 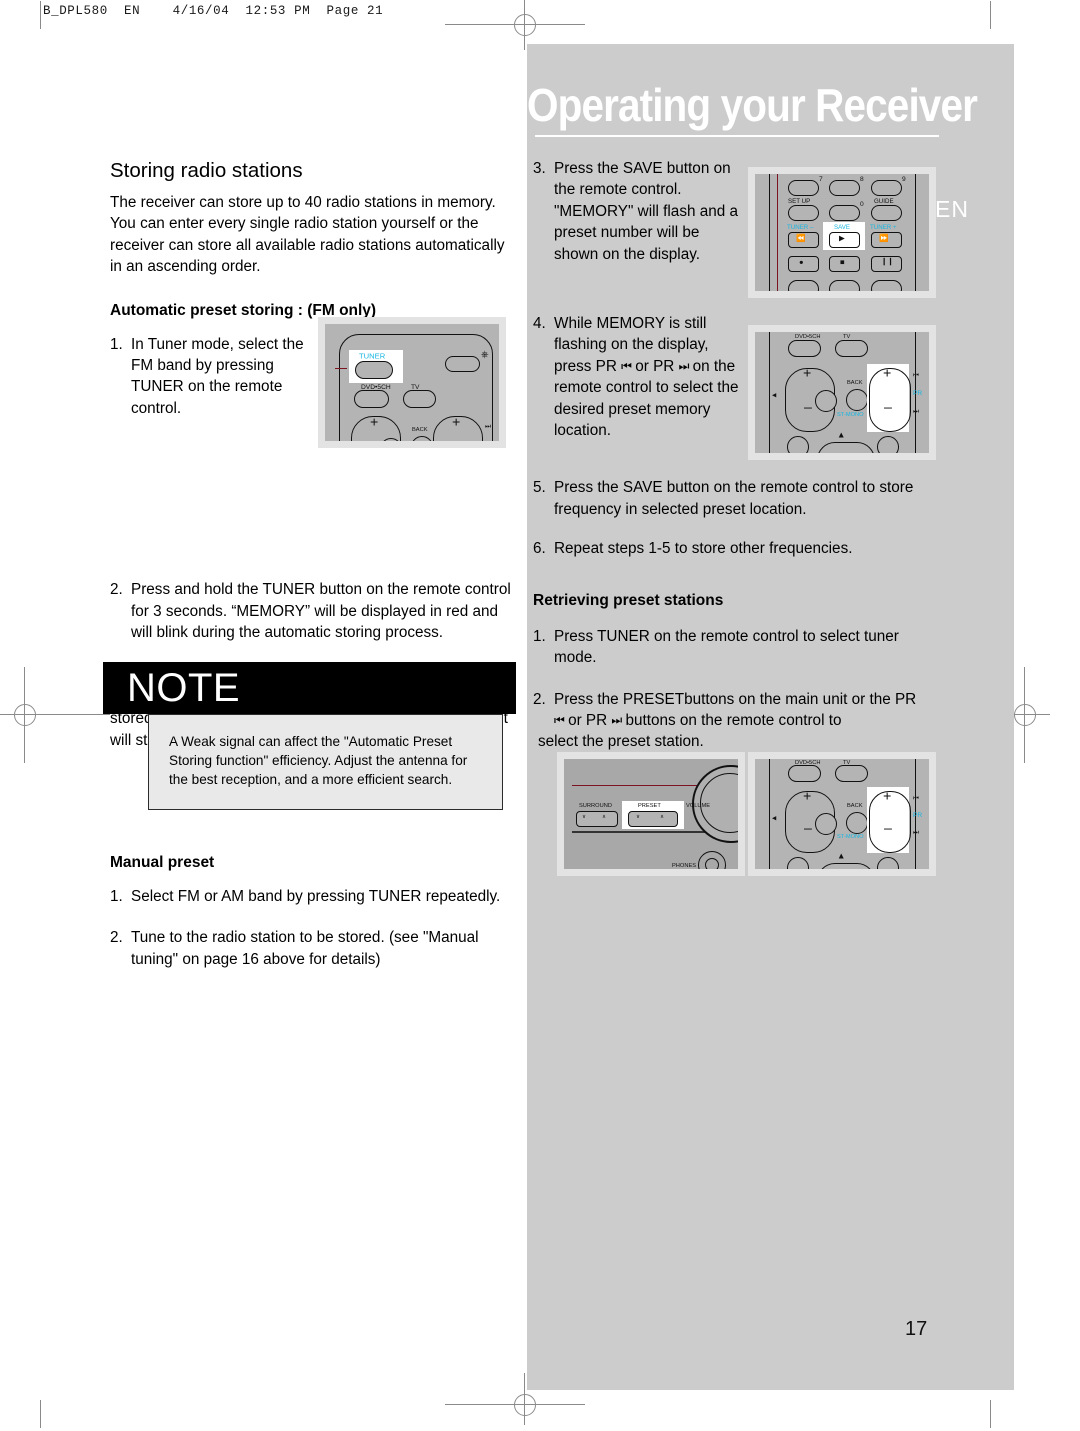 I want to click on remote-edge-right, so click(x=916, y=232).